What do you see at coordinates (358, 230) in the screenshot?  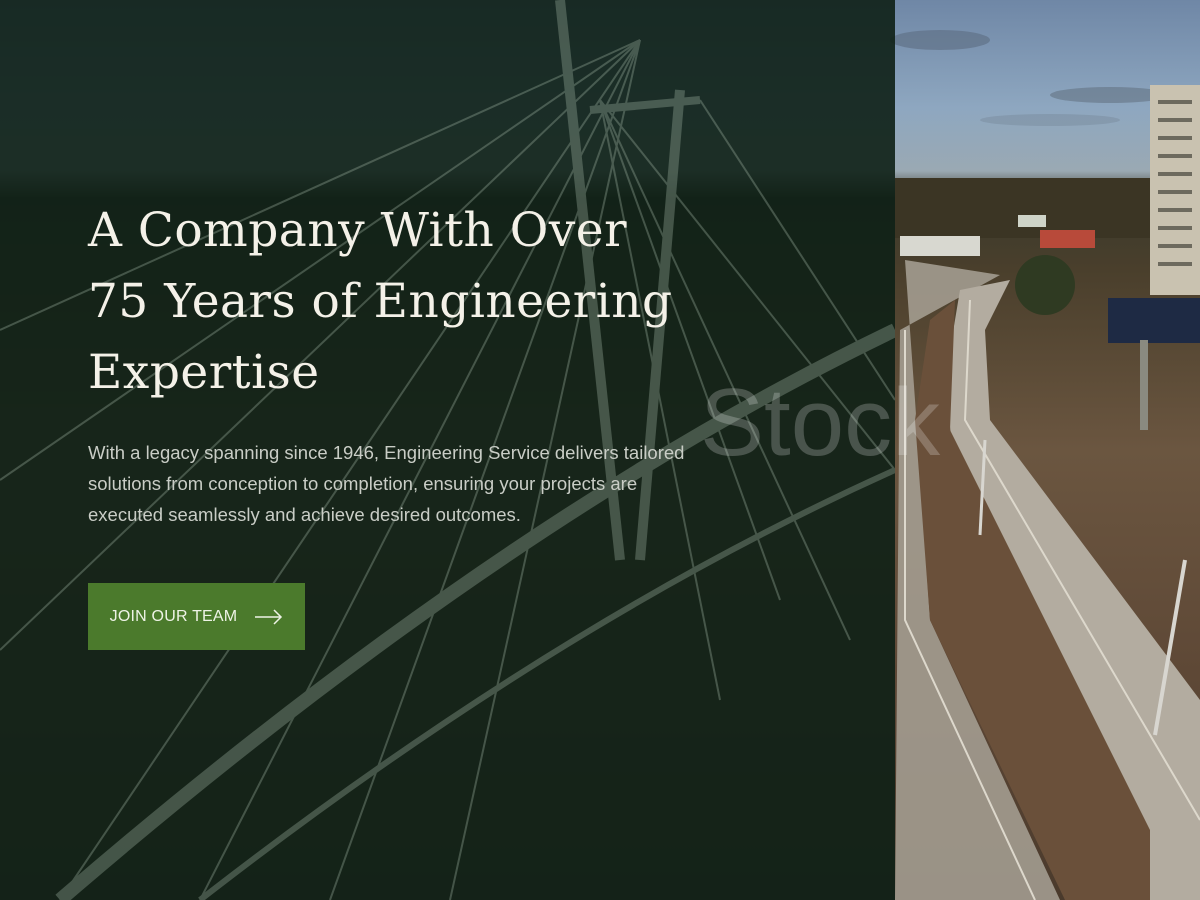 I see `headline-line-1: A Company With Over` at bounding box center [358, 230].